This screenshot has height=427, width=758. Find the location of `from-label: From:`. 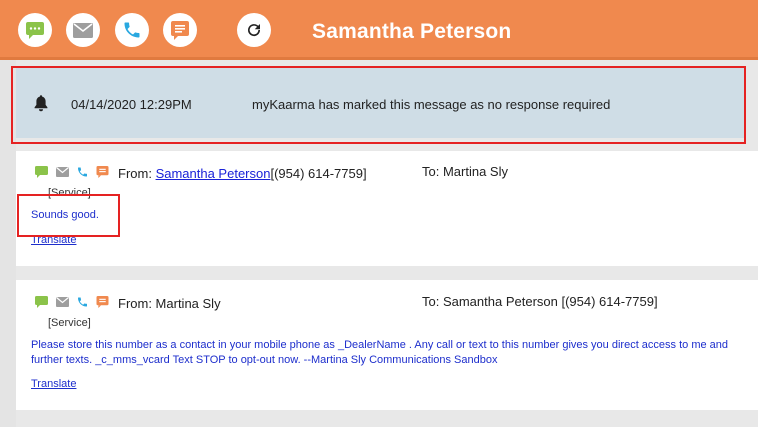

from-label: From: is located at coordinates (137, 173).